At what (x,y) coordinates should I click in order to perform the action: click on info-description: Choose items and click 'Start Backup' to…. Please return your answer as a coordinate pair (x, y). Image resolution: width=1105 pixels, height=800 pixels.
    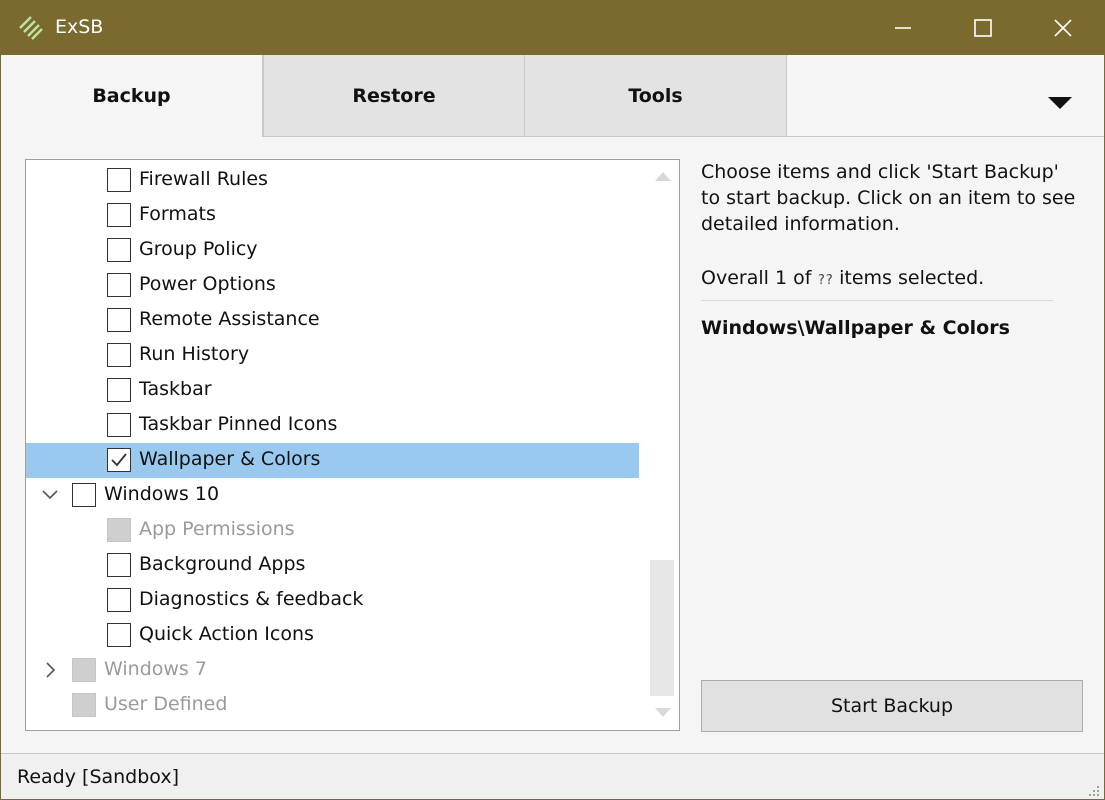
    Looking at the image, I should click on (888, 198).